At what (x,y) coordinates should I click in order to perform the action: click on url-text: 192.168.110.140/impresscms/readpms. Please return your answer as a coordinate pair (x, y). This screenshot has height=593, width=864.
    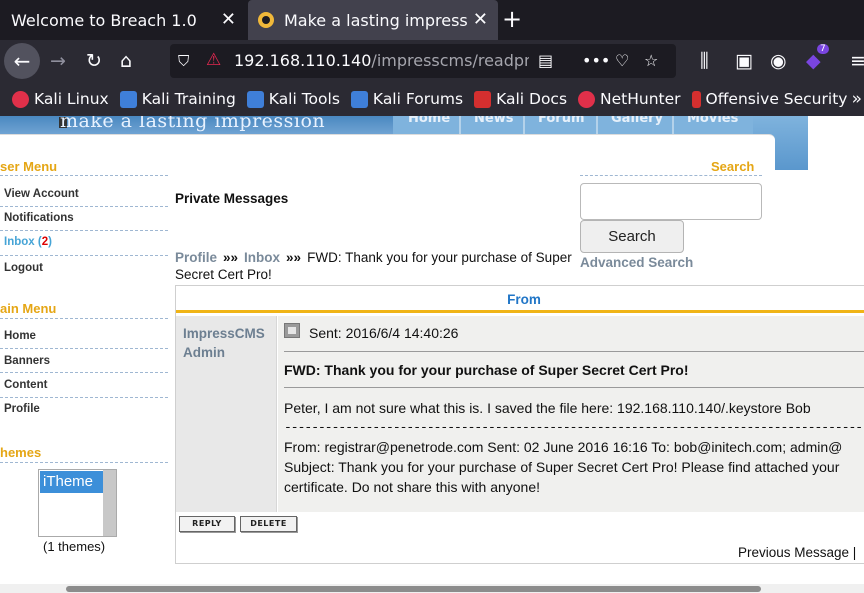
    Looking at the image, I should click on (381, 60).